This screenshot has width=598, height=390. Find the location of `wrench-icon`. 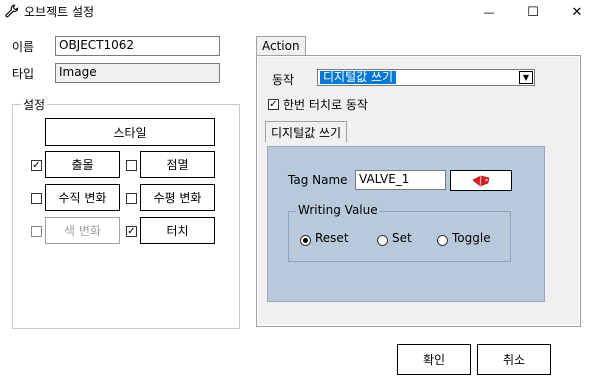

wrench-icon is located at coordinates (12, 11).